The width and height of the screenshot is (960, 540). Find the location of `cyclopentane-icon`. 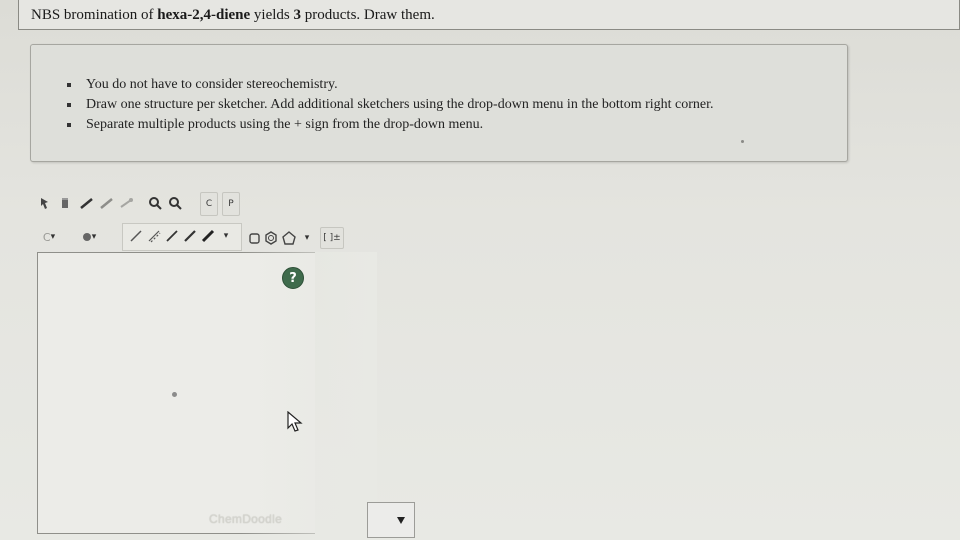

cyclopentane-icon is located at coordinates (289, 238).